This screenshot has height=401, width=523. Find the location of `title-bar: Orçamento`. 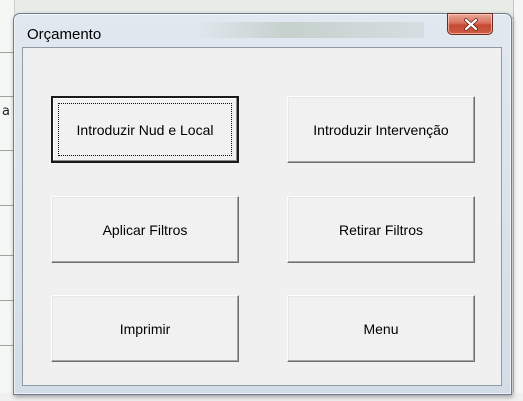

title-bar: Orçamento is located at coordinates (262, 28).